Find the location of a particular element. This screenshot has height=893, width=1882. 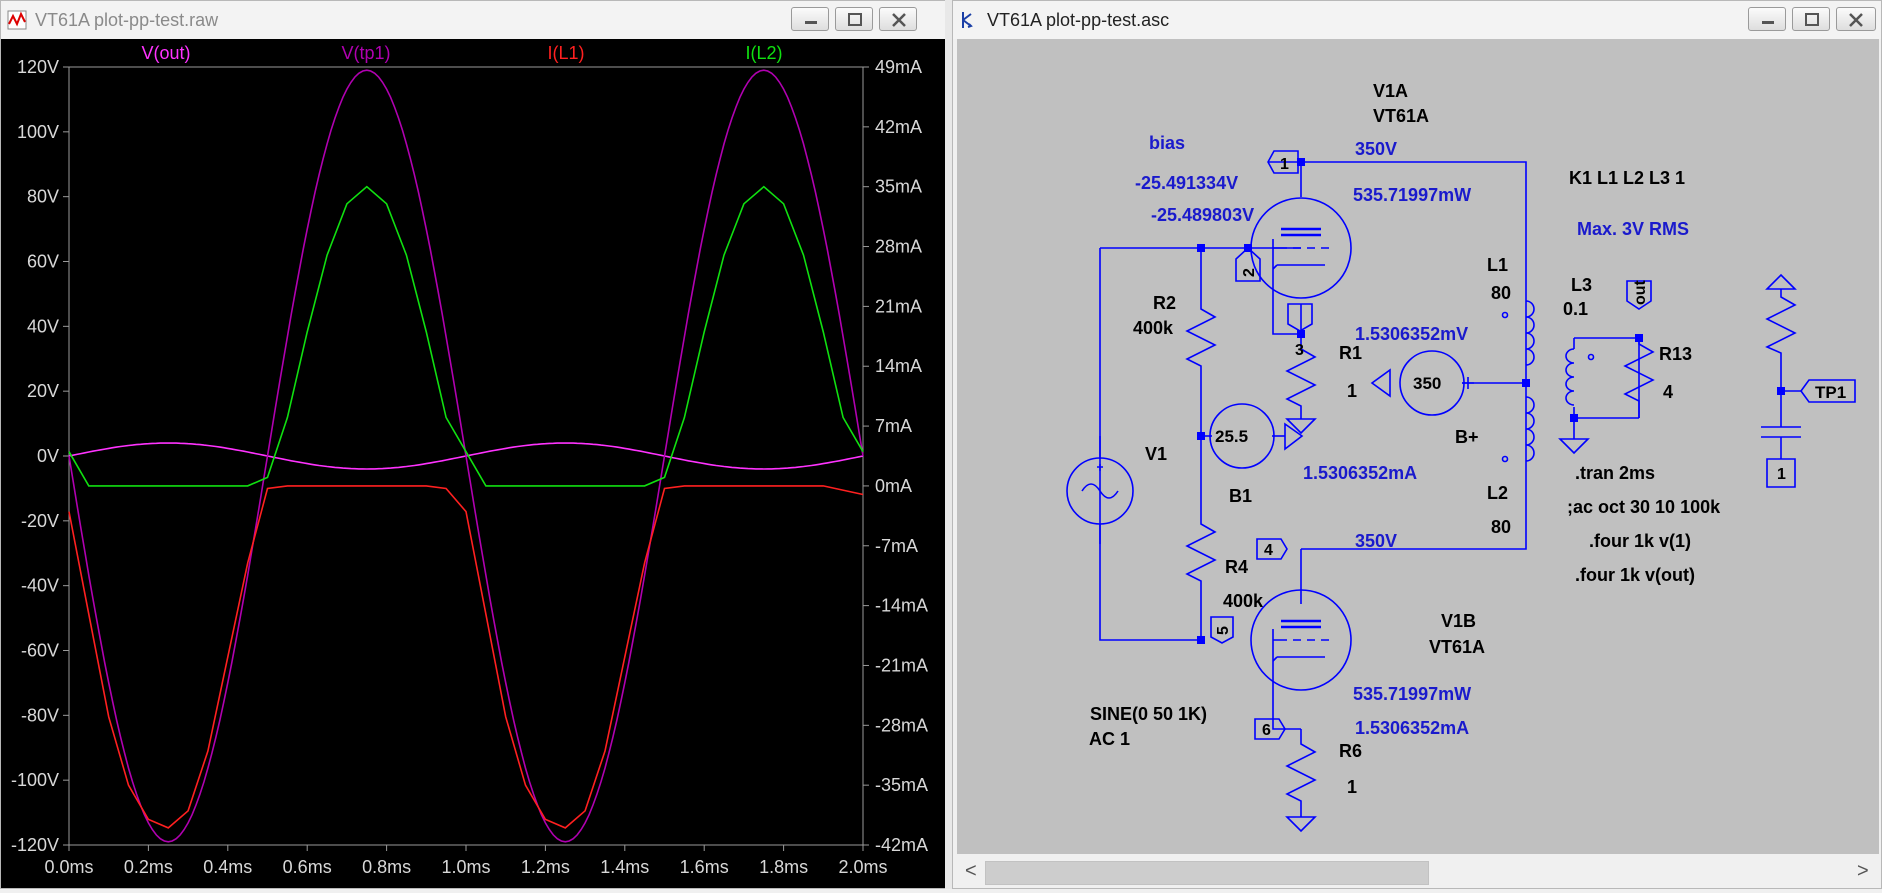

l1-name: L1 is located at coordinates (1497, 265).